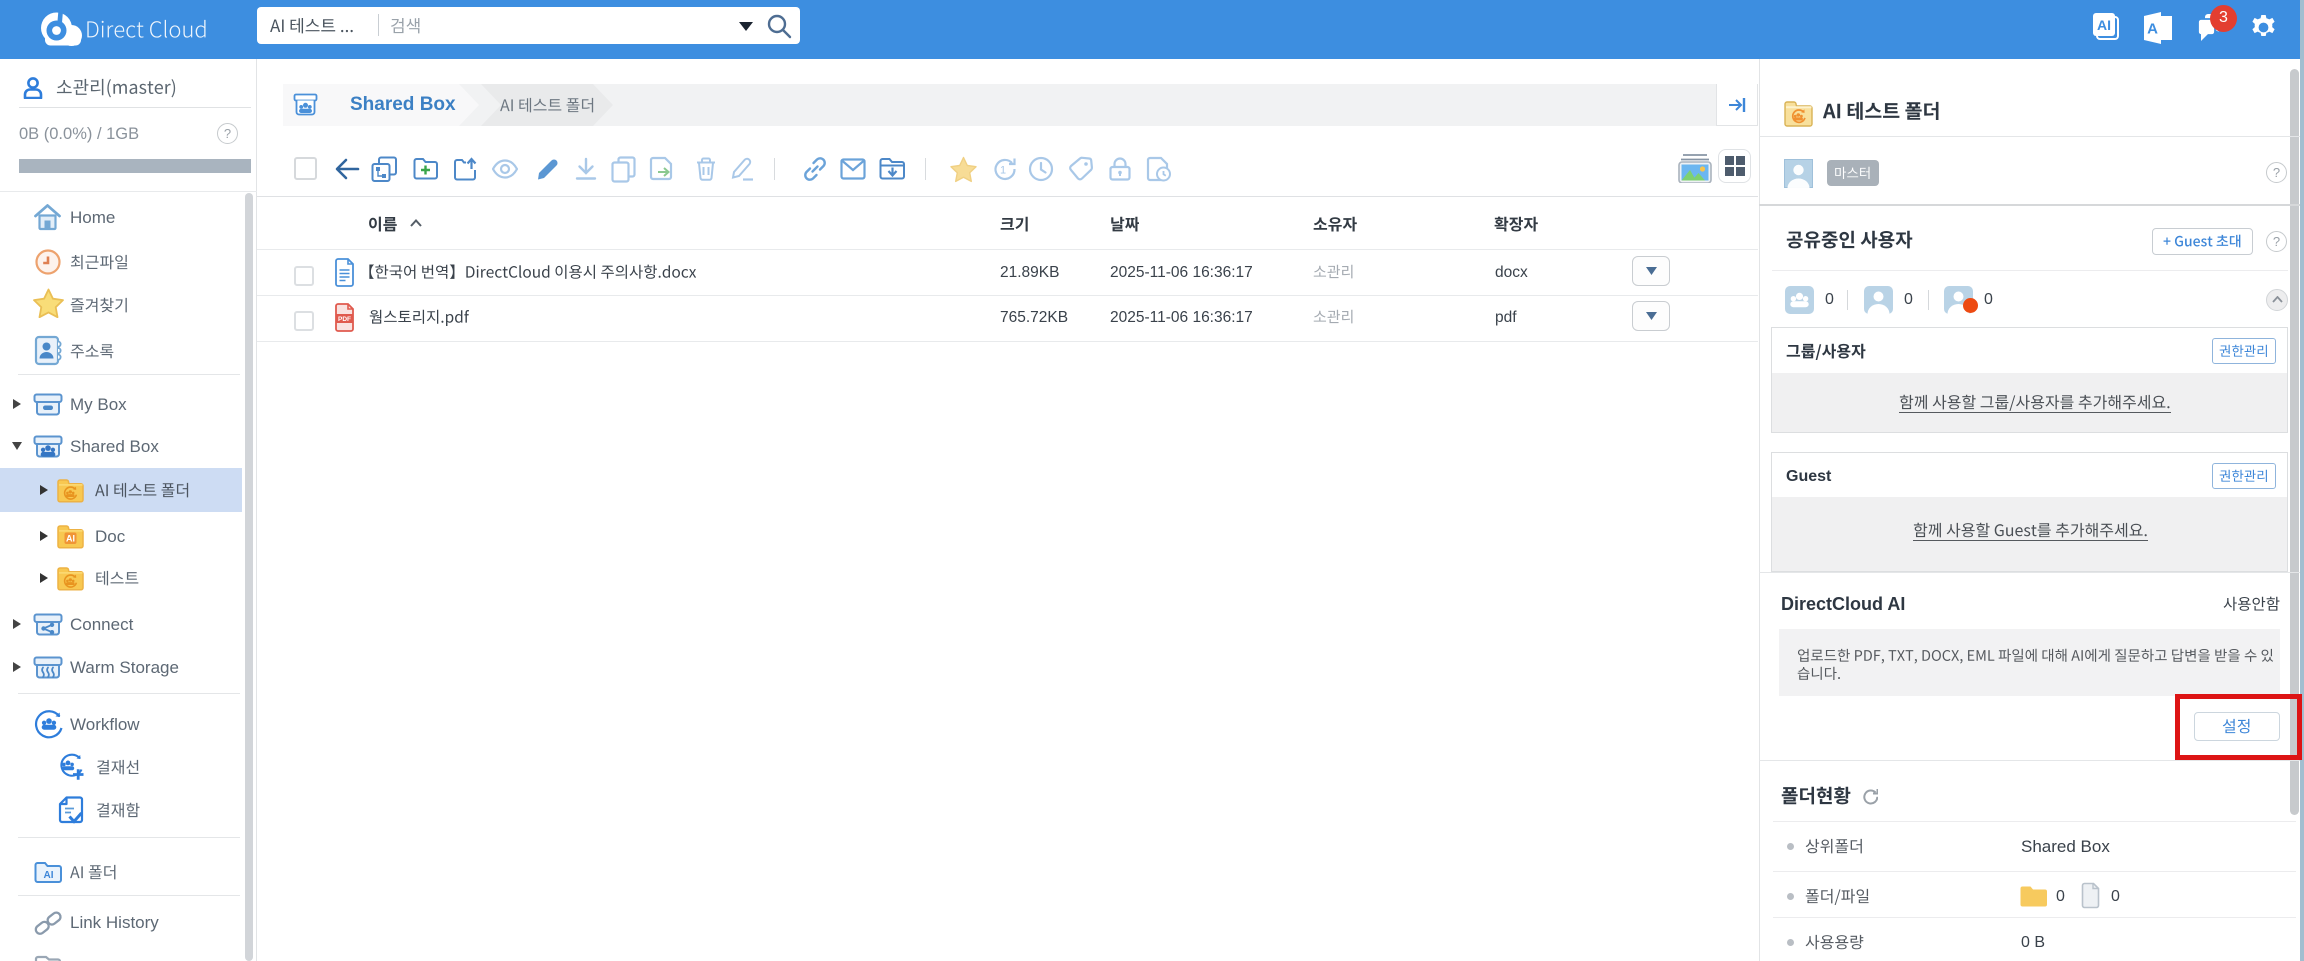 This screenshot has width=2304, height=961. I want to click on svg-text: 1, so click(1003, 170).